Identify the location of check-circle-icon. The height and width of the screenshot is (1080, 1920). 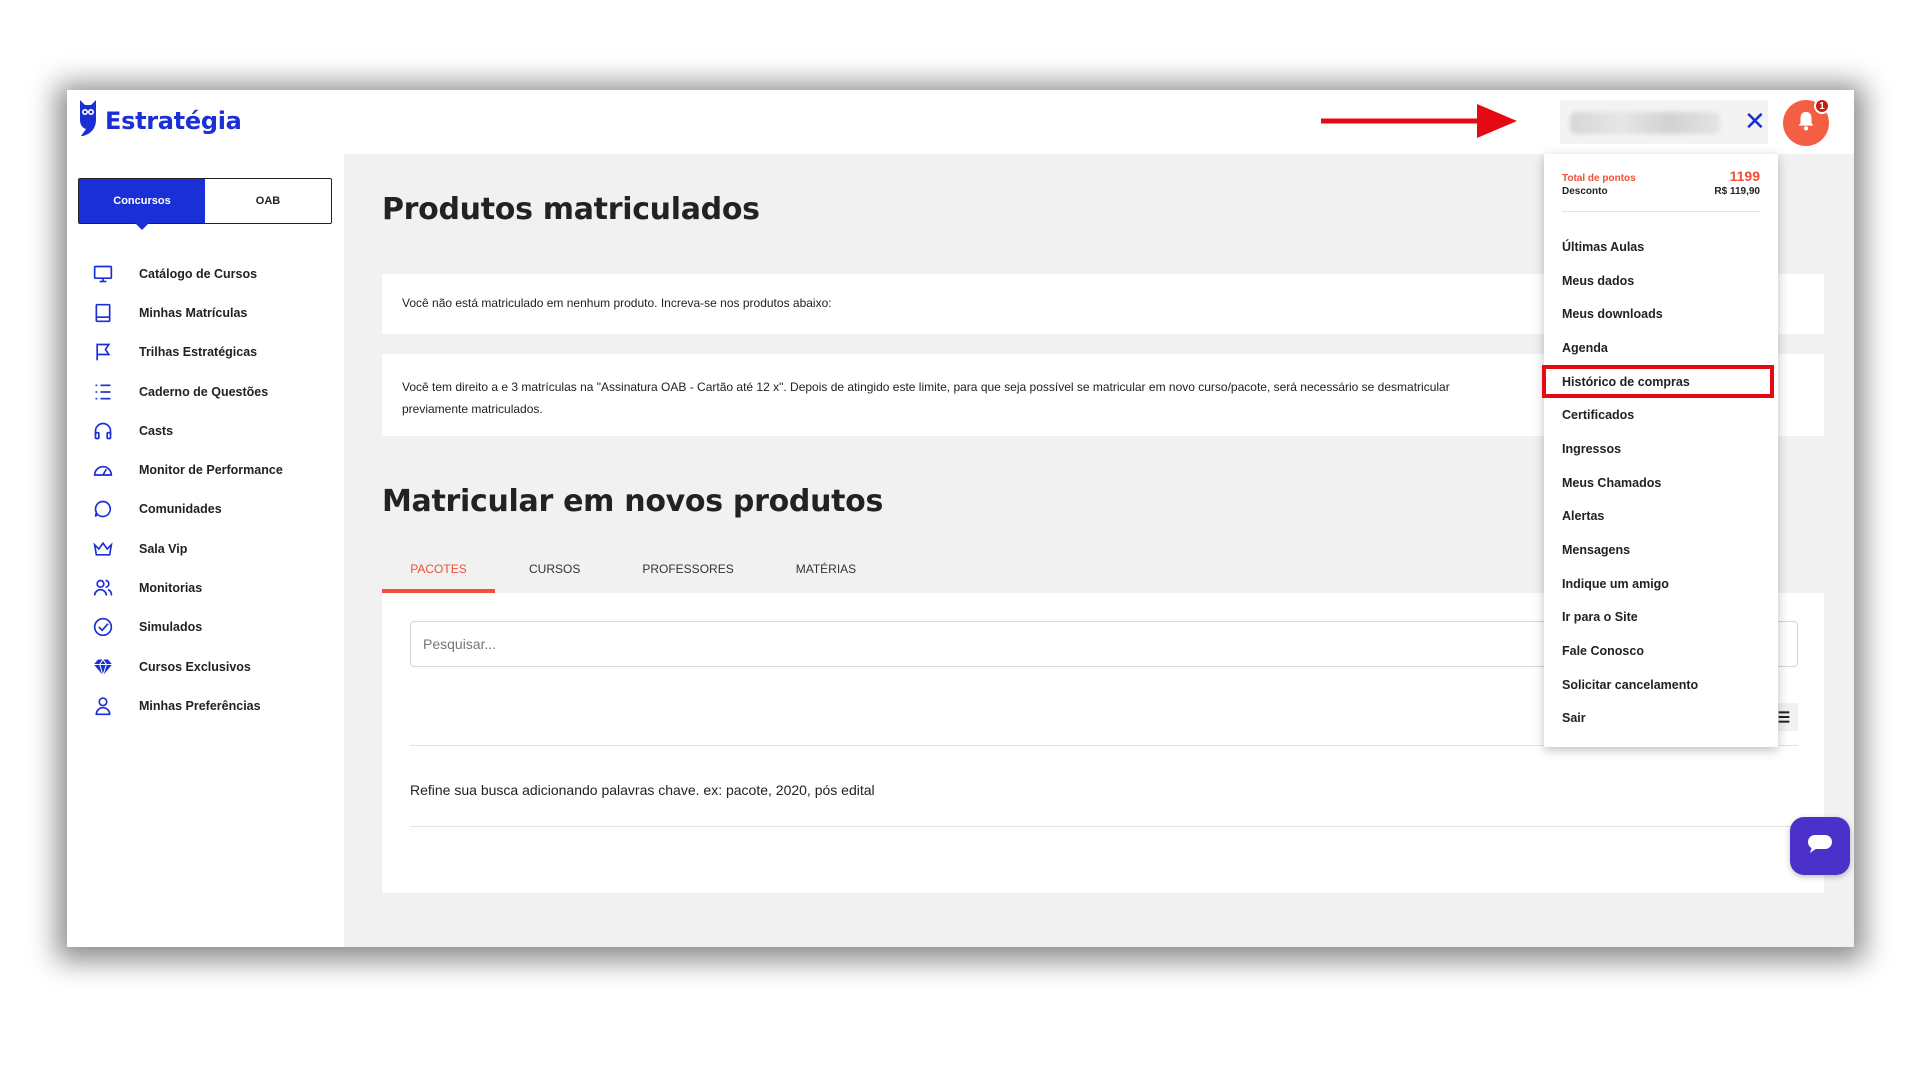
(103, 627).